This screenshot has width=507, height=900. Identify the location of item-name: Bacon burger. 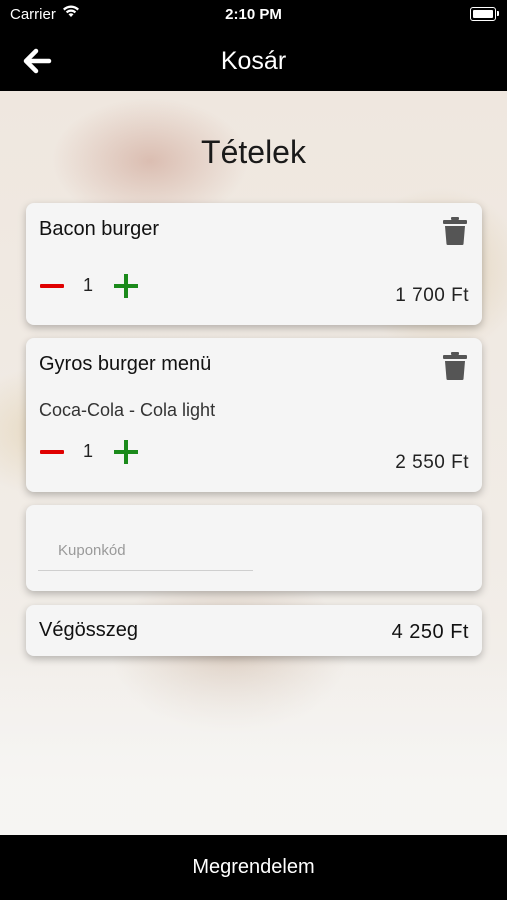
(99, 229).